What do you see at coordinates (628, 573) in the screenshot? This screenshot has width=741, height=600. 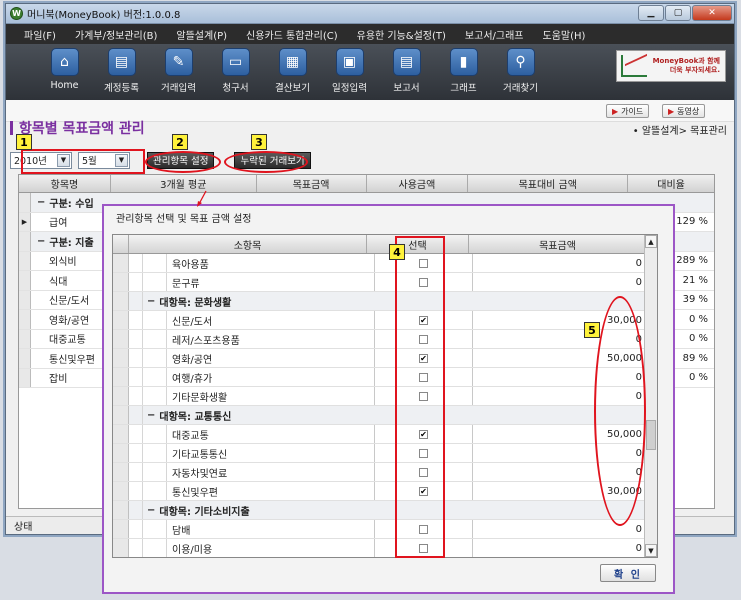 I see `confirm-button: 확 인` at bounding box center [628, 573].